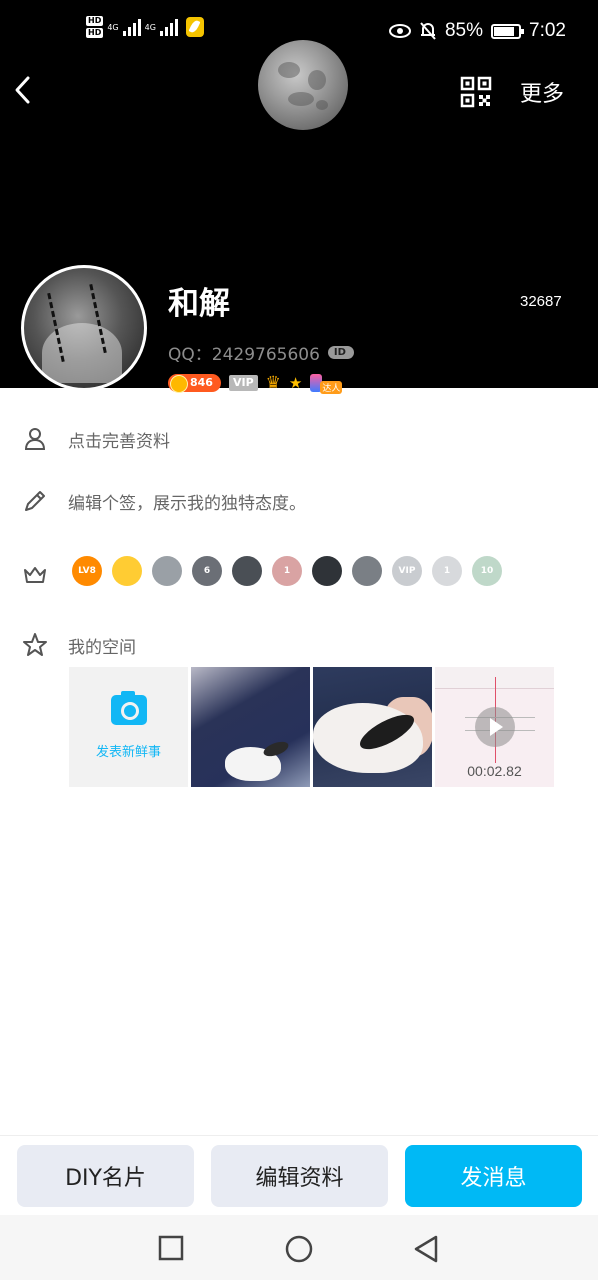 The image size is (598, 1280). Describe the element at coordinates (84, 328) in the screenshot. I see `avatar` at that location.